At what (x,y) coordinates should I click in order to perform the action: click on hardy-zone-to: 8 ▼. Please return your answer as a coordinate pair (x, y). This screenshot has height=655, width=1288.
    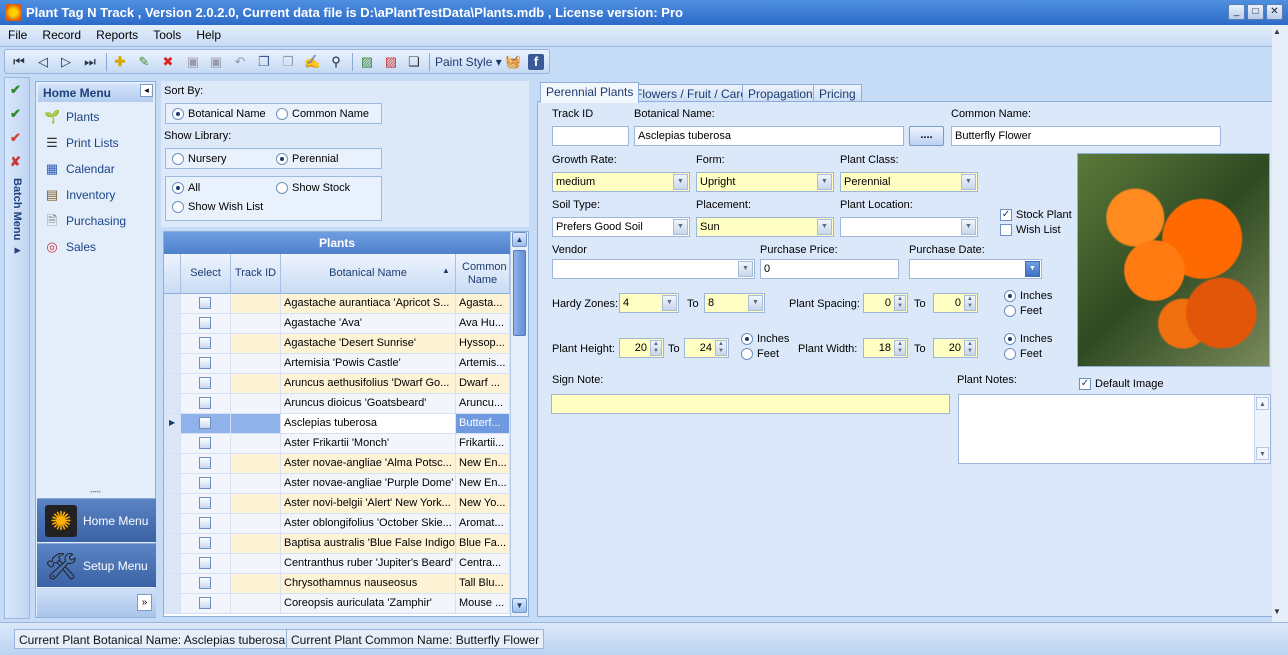
    Looking at the image, I should click on (734, 303).